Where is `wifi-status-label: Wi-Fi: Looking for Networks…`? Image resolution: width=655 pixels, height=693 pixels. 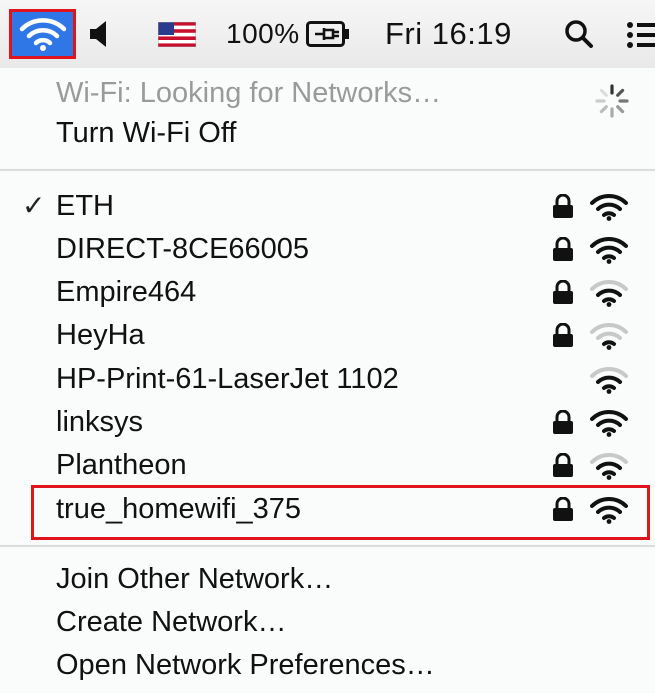 wifi-status-label: Wi-Fi: Looking for Networks… is located at coordinates (249, 93).